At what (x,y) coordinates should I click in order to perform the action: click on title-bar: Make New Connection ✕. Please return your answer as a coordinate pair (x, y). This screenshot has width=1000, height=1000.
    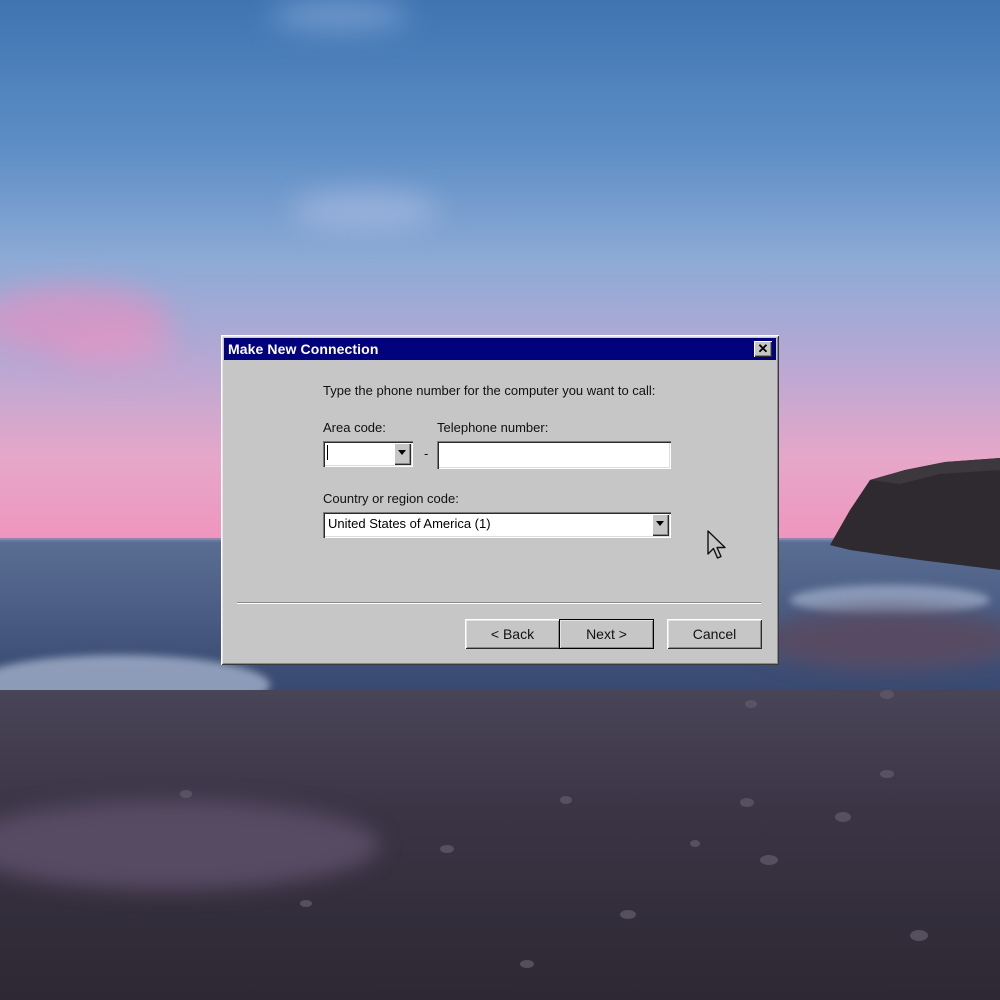
    Looking at the image, I should click on (500, 349).